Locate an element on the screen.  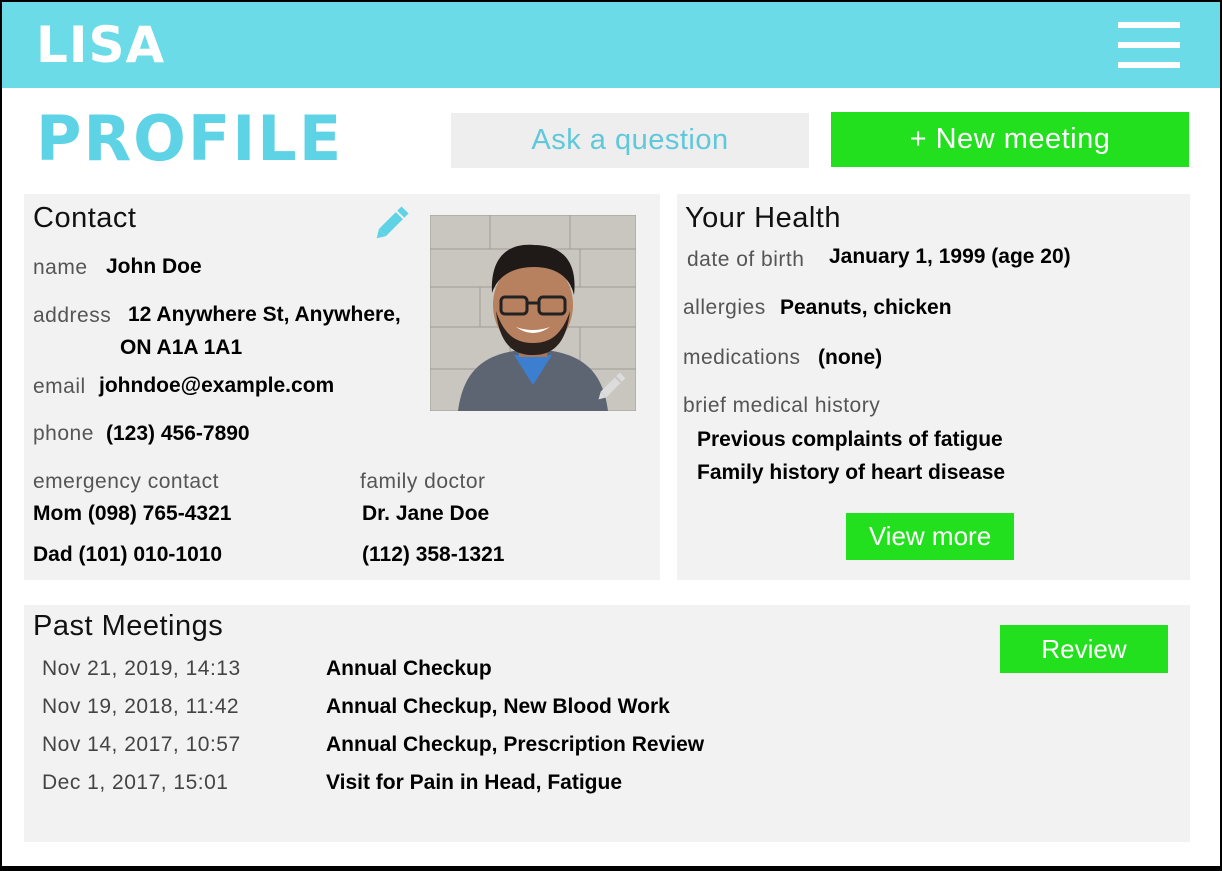
meeting-row: Nov 21, 2019, 14:13 Annual Checkup is located at coordinates (474, 672).